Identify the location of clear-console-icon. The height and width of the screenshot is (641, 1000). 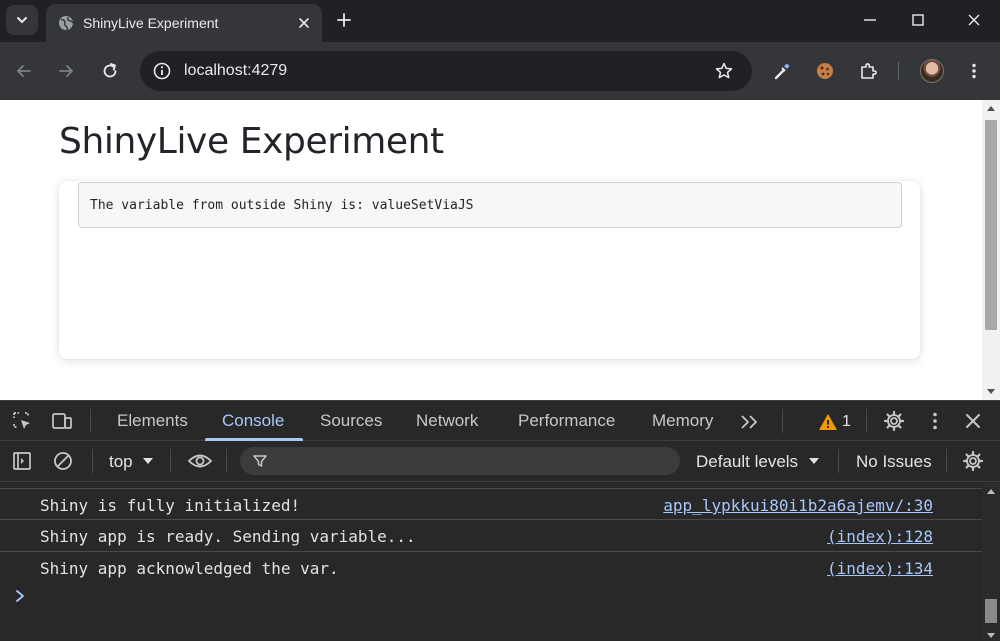
(63, 461).